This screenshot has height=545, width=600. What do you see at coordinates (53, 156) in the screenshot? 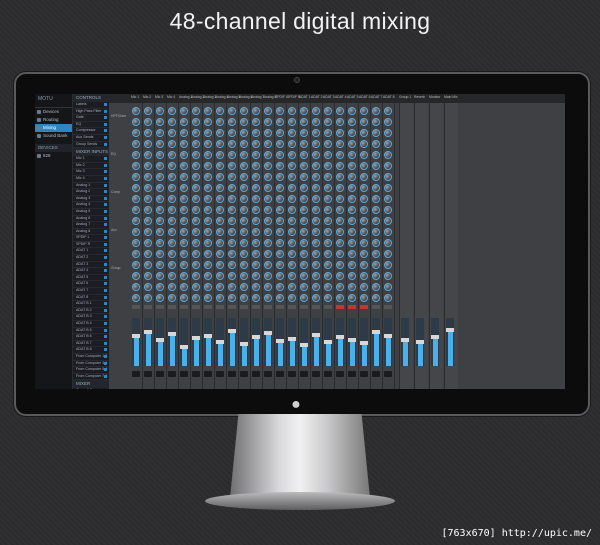
I see `device-item: 828` at bounding box center [53, 156].